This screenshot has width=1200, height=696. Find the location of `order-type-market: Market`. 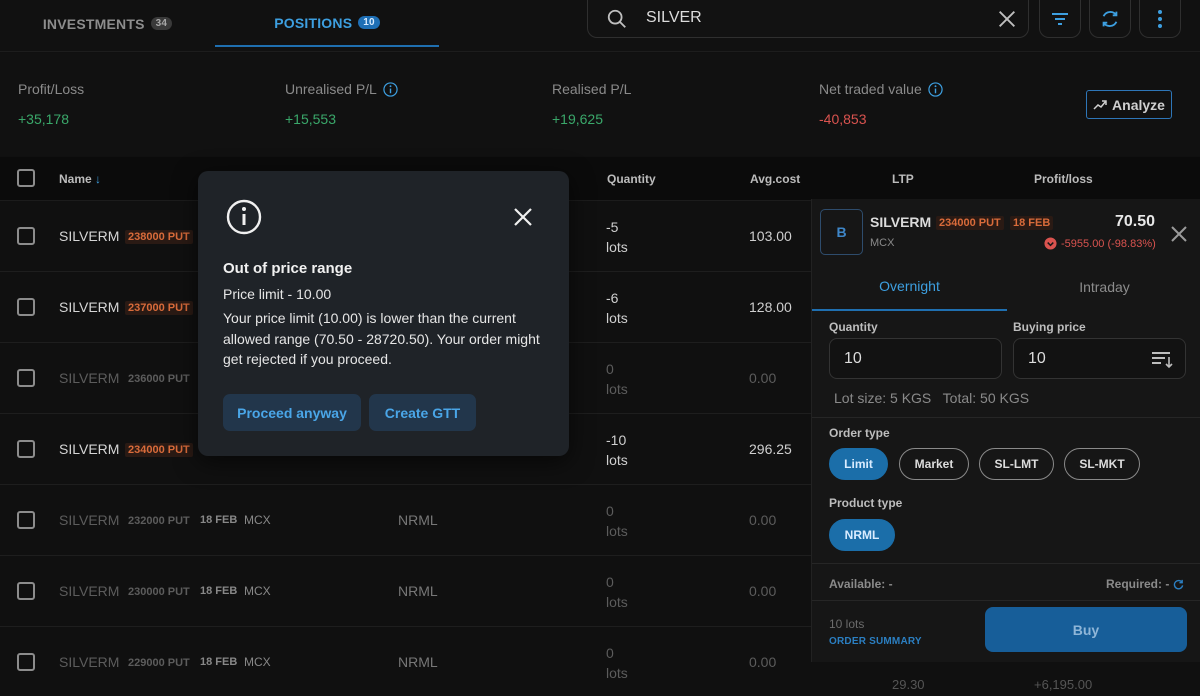

order-type-market: Market is located at coordinates (934, 464).